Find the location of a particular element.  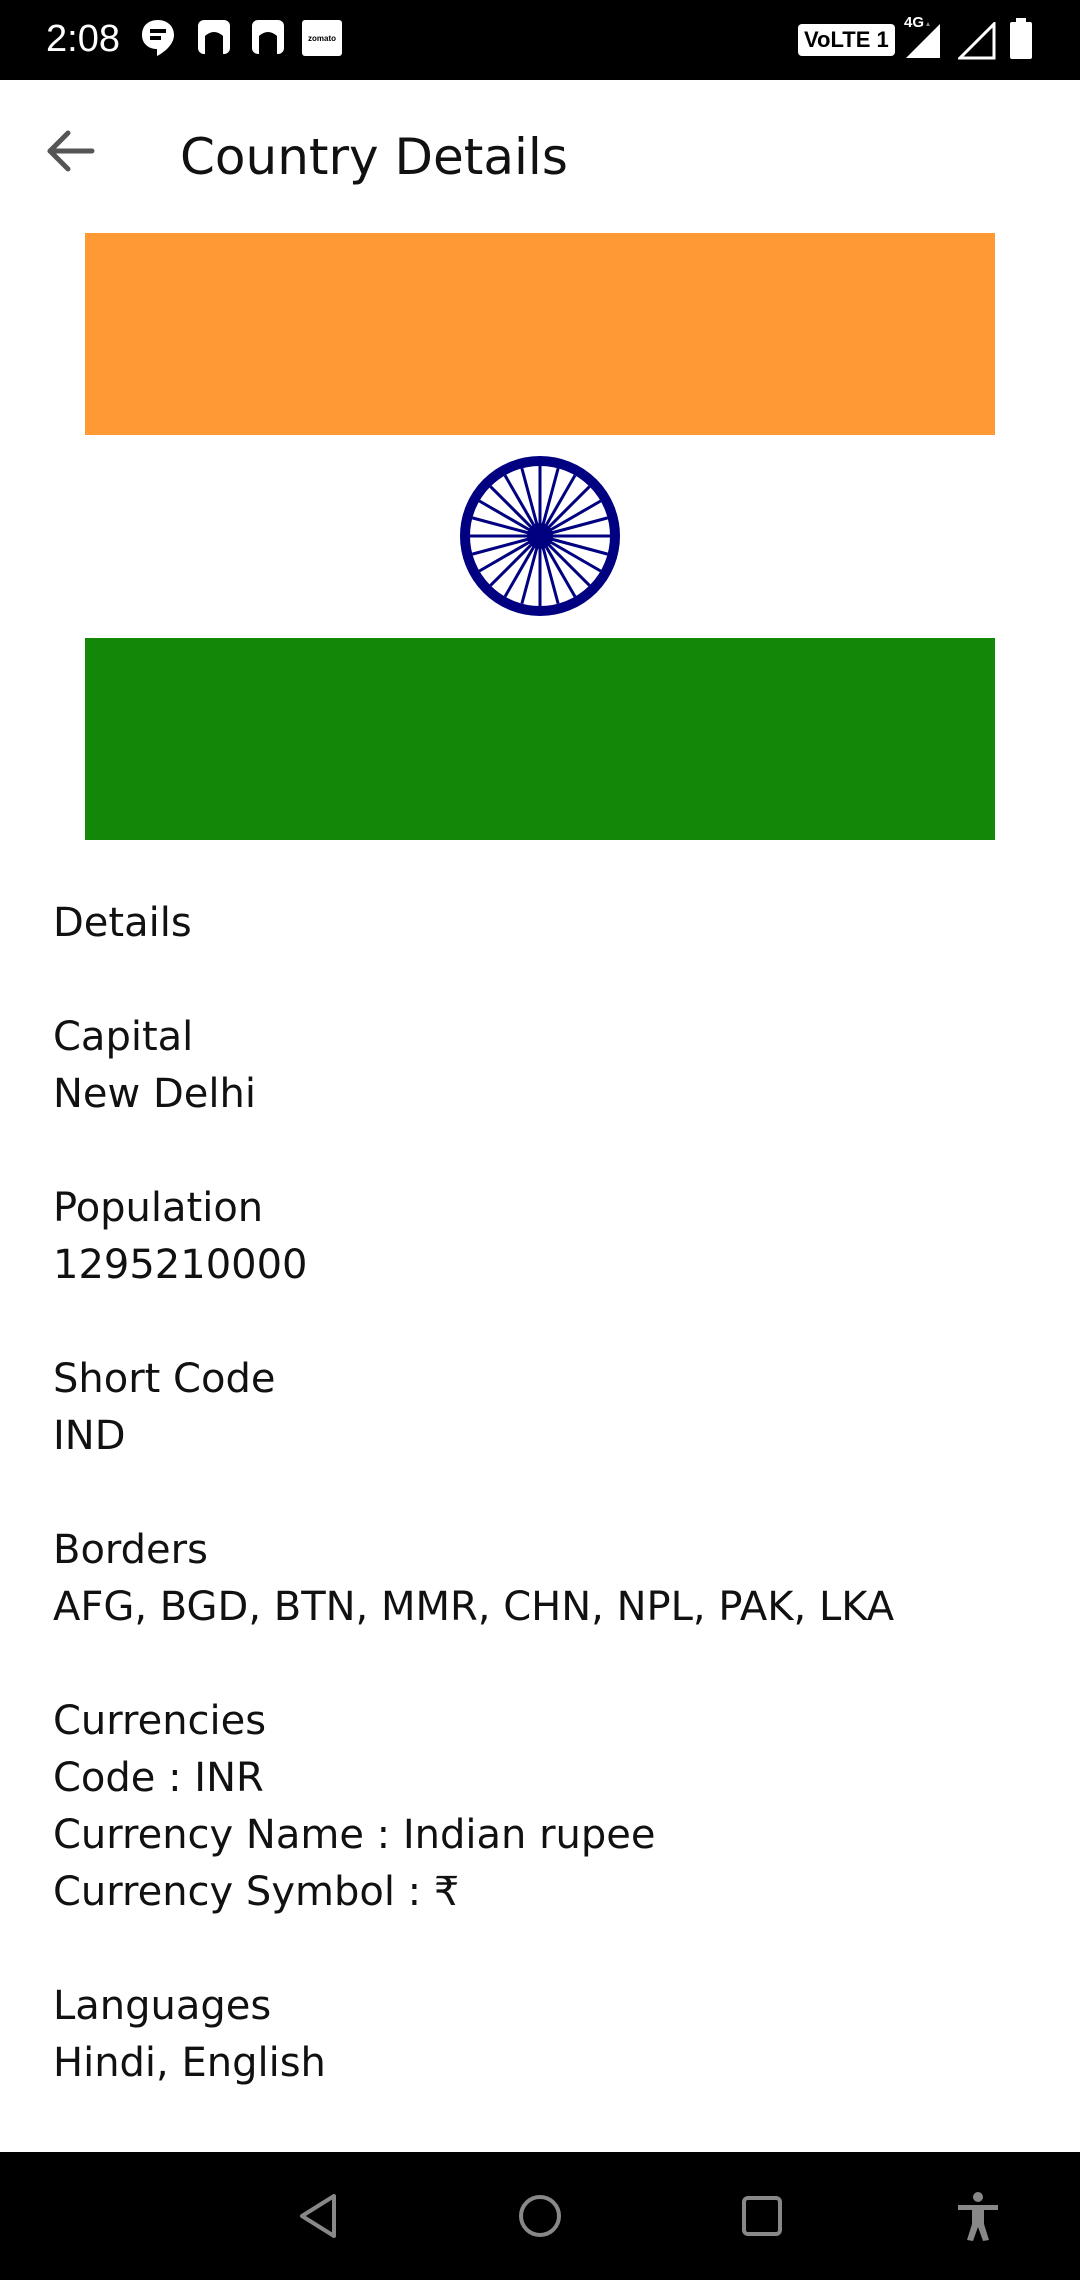

nav-back-button is located at coordinates (320, 2216).